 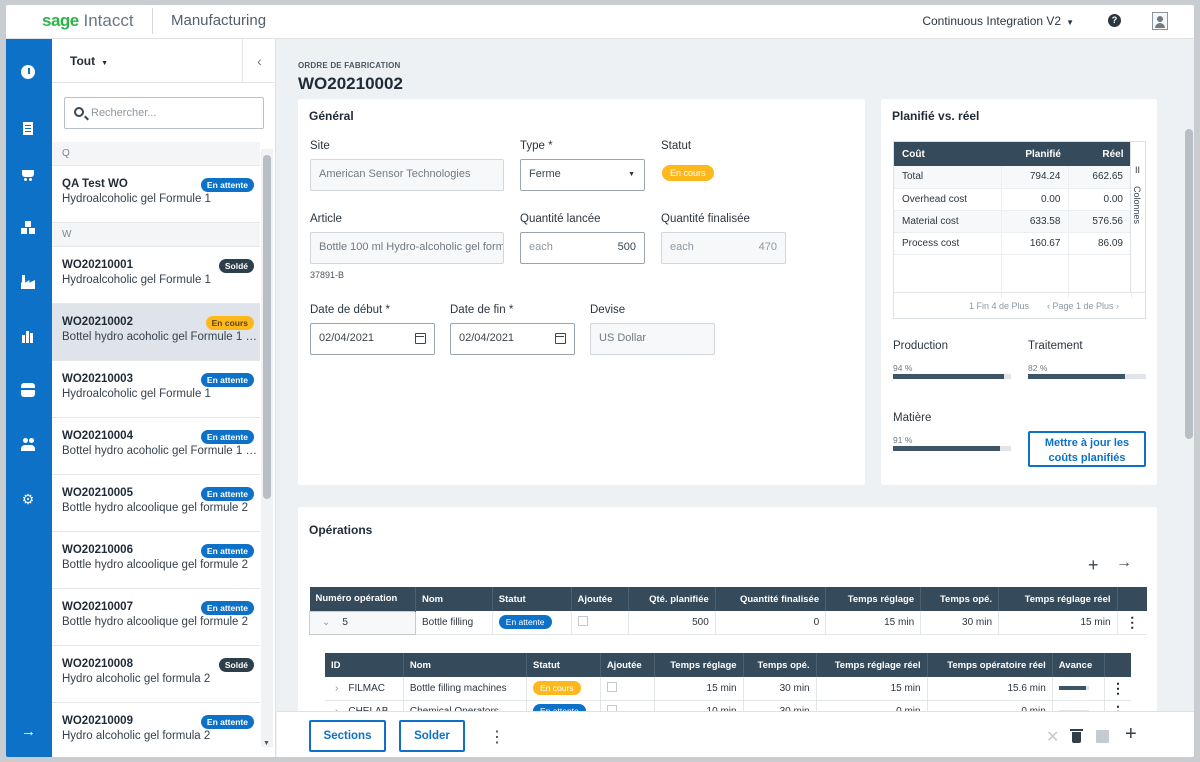 What do you see at coordinates (28, 444) in the screenshot?
I see `people-icon` at bounding box center [28, 444].